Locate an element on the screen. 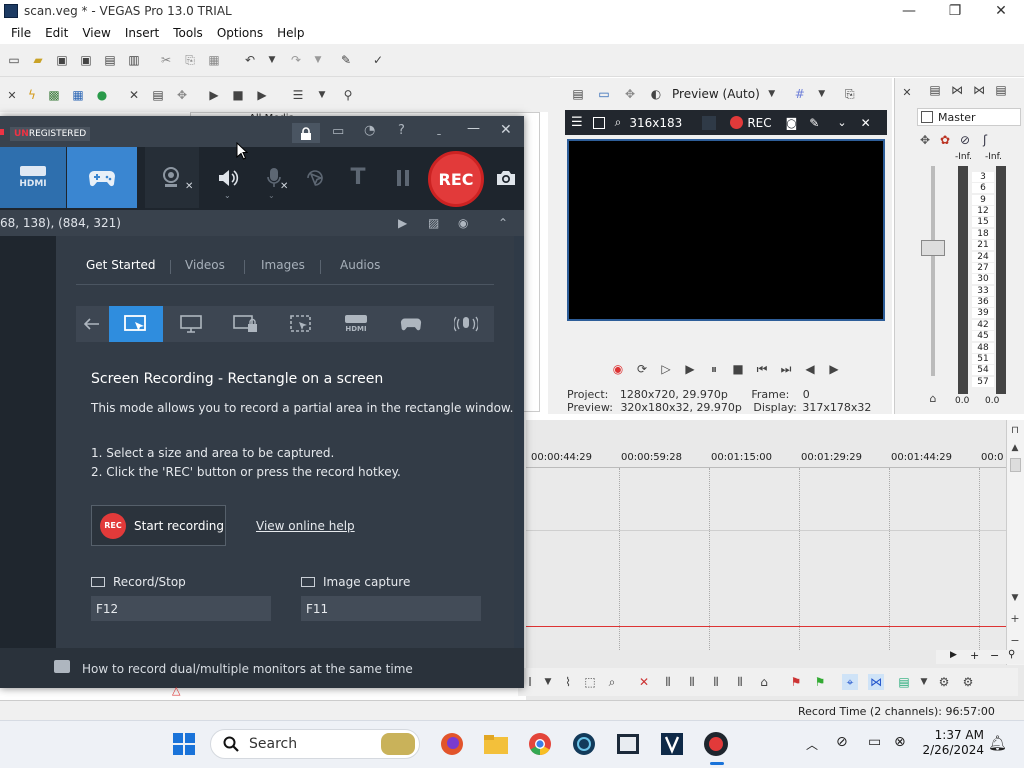  ripple-icon: ▤ is located at coordinates (904, 682).